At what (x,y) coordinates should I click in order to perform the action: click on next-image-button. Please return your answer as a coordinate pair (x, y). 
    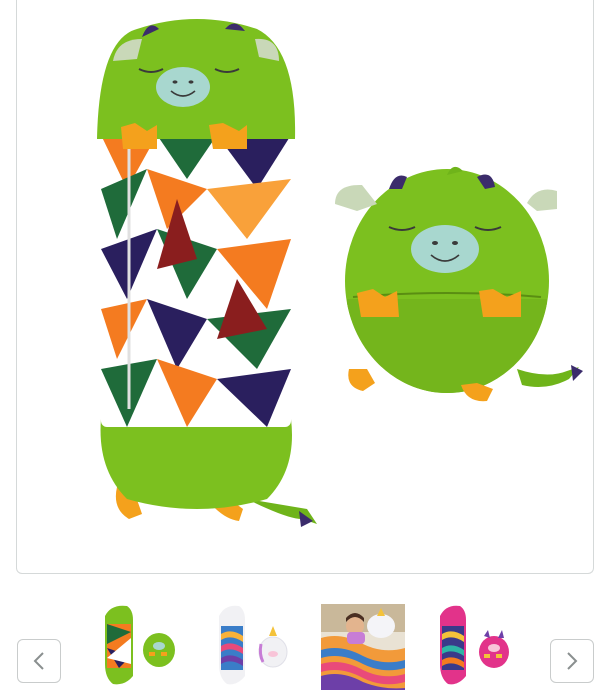
    Looking at the image, I should click on (572, 661).